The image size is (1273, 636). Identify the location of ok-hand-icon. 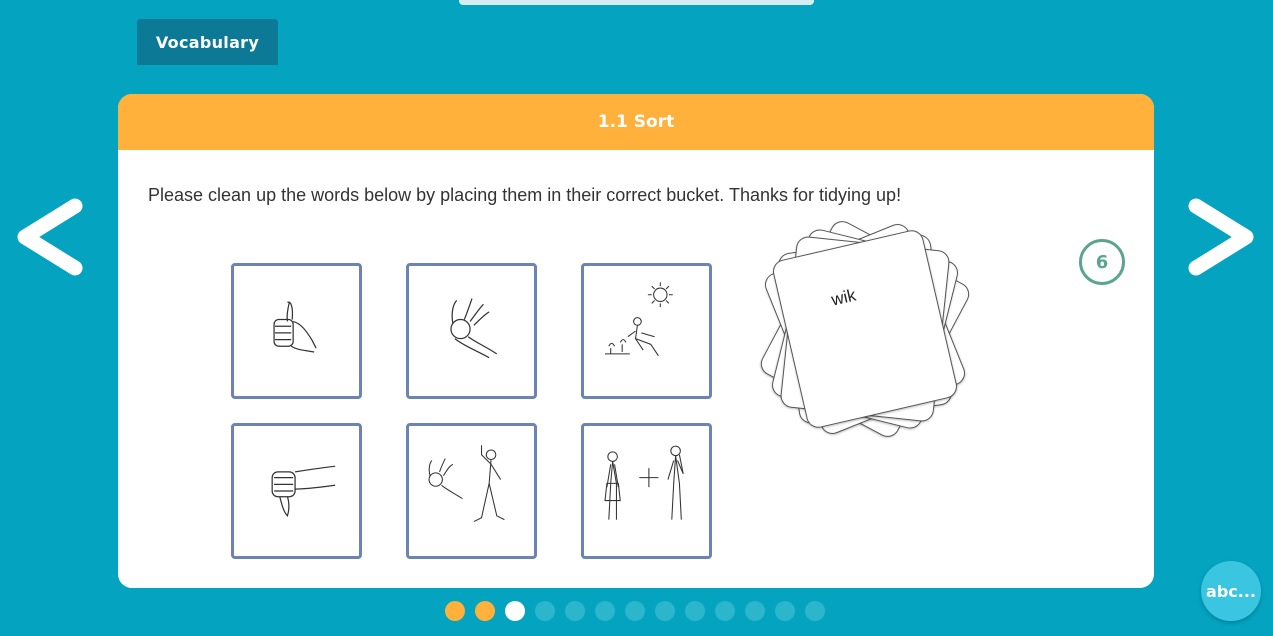
(474, 328).